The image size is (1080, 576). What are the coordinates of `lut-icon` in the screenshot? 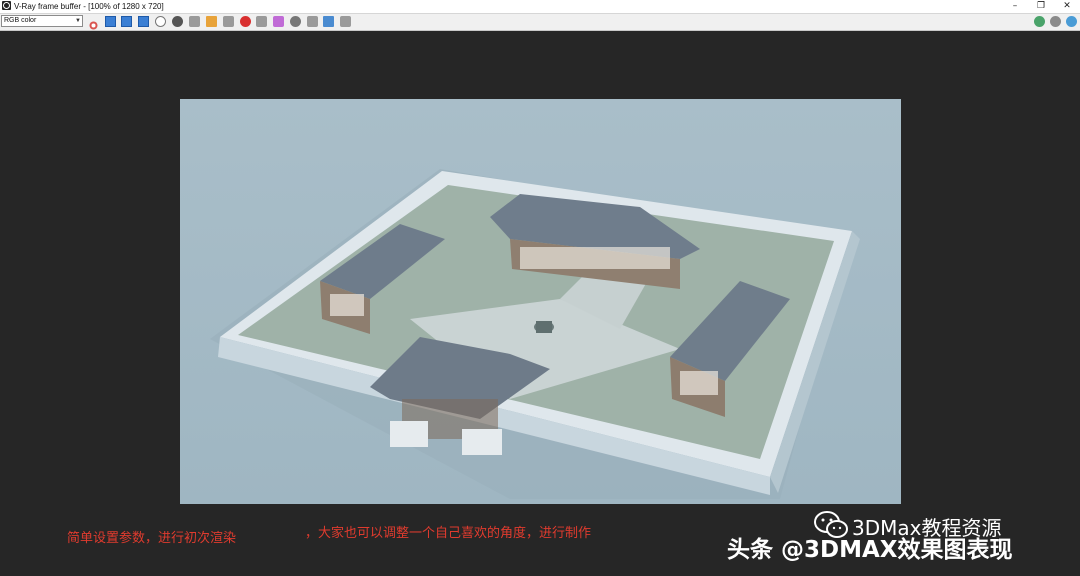 It's located at (328, 21).